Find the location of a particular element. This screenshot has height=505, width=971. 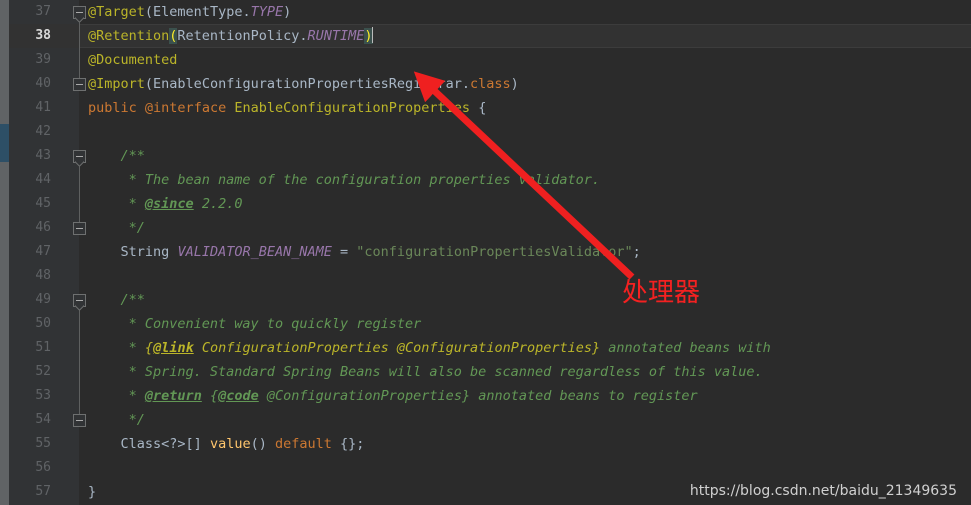

code-line-50: * Convenient way to quickly register is located at coordinates (525, 324).